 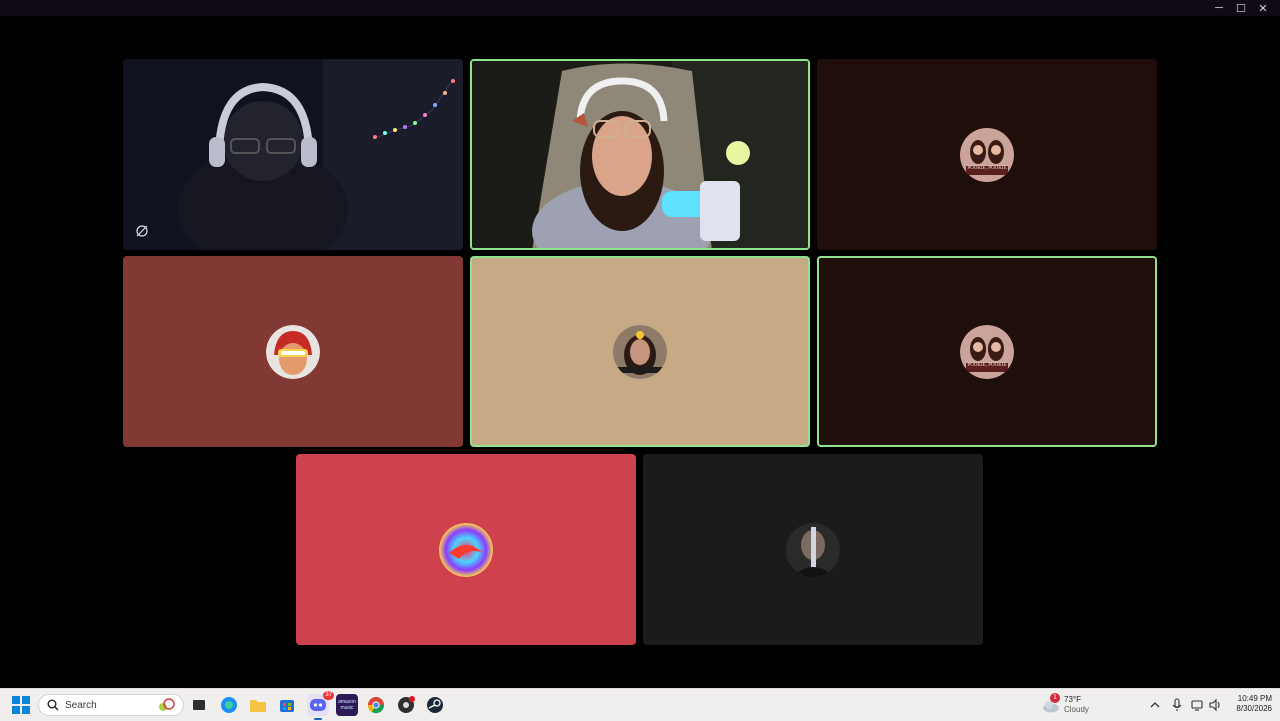 I want to click on chevron-up-icon, so click(x=1155, y=705).